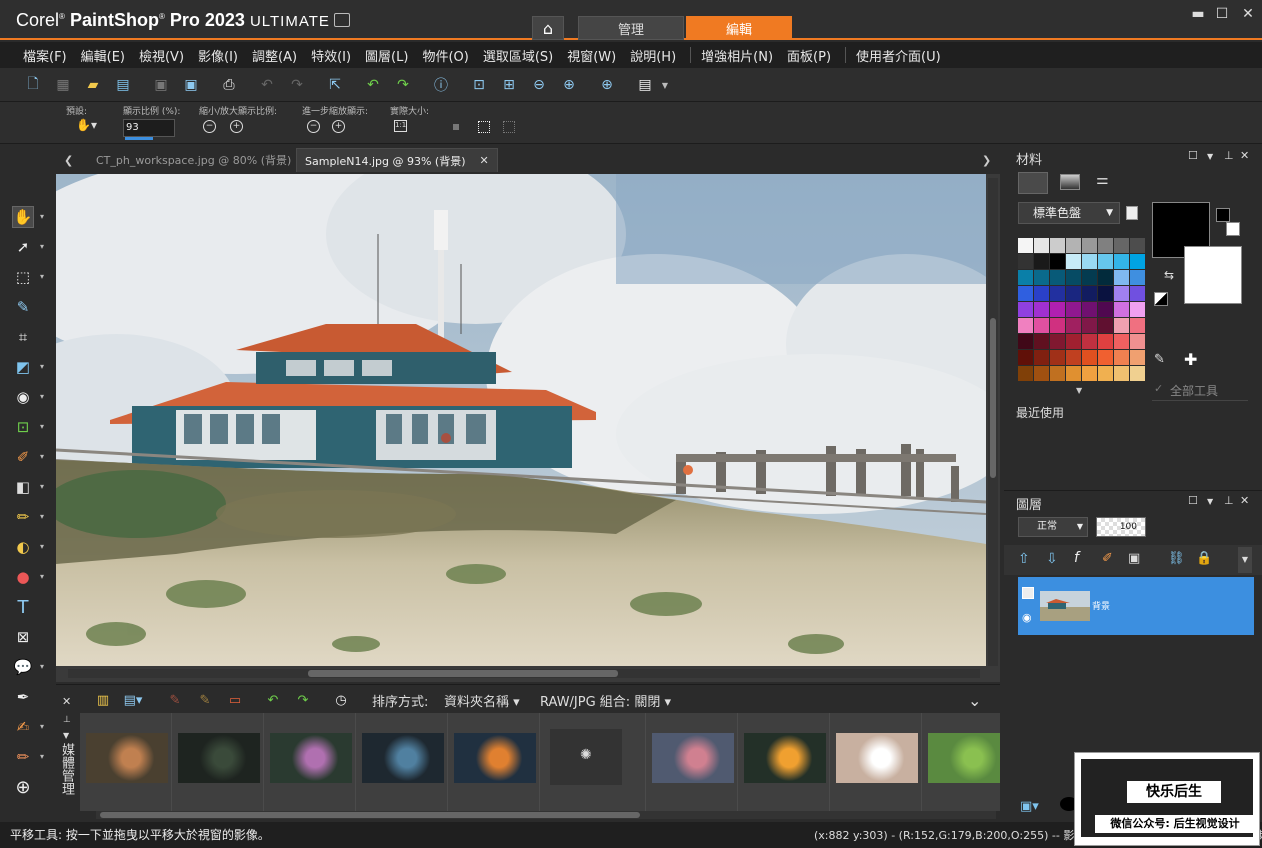 The height and width of the screenshot is (848, 1262). What do you see at coordinates (509, 127) in the screenshot?
I see `fit-screen-icon` at bounding box center [509, 127].